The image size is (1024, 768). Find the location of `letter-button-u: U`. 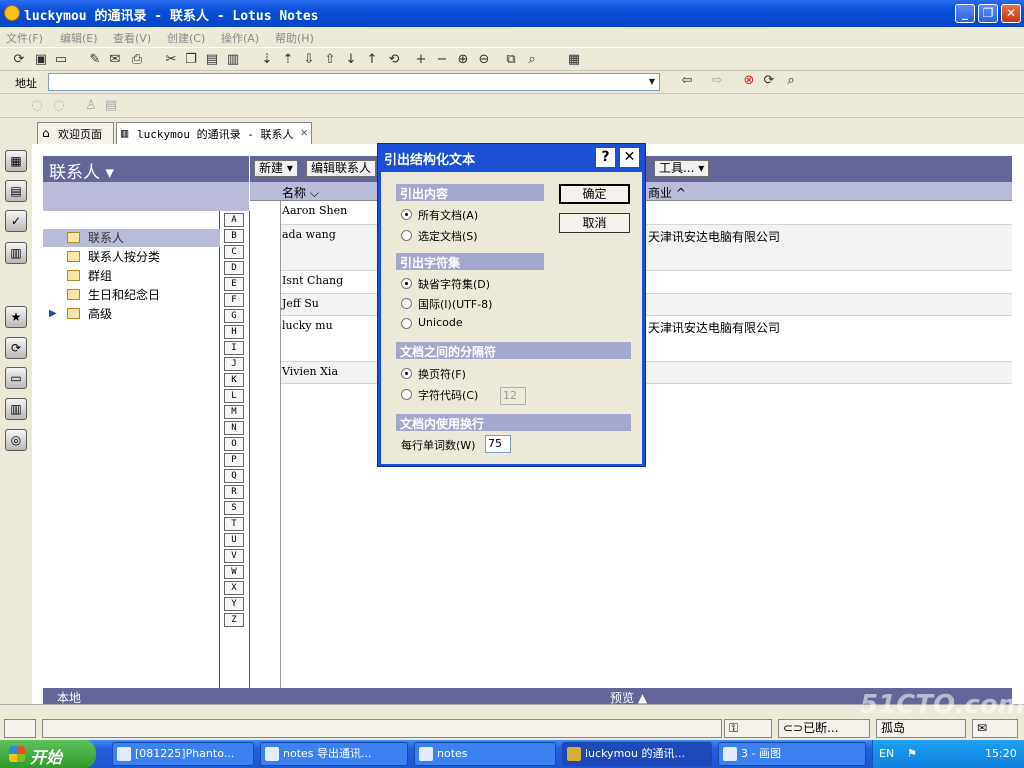

letter-button-u: U is located at coordinates (234, 540).